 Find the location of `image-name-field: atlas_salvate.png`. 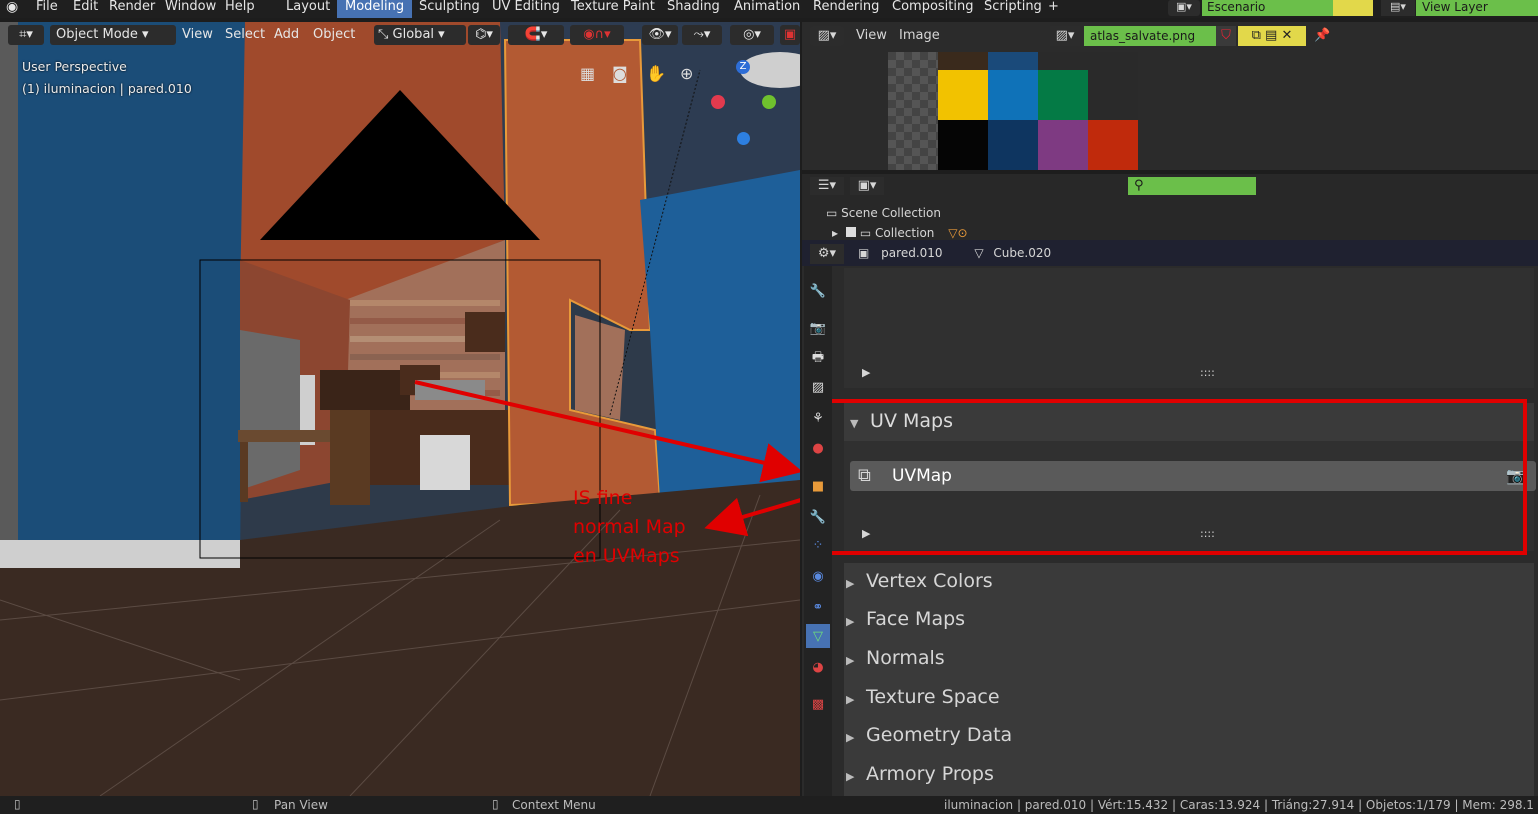

image-name-field: atlas_salvate.png is located at coordinates (1151, 36).